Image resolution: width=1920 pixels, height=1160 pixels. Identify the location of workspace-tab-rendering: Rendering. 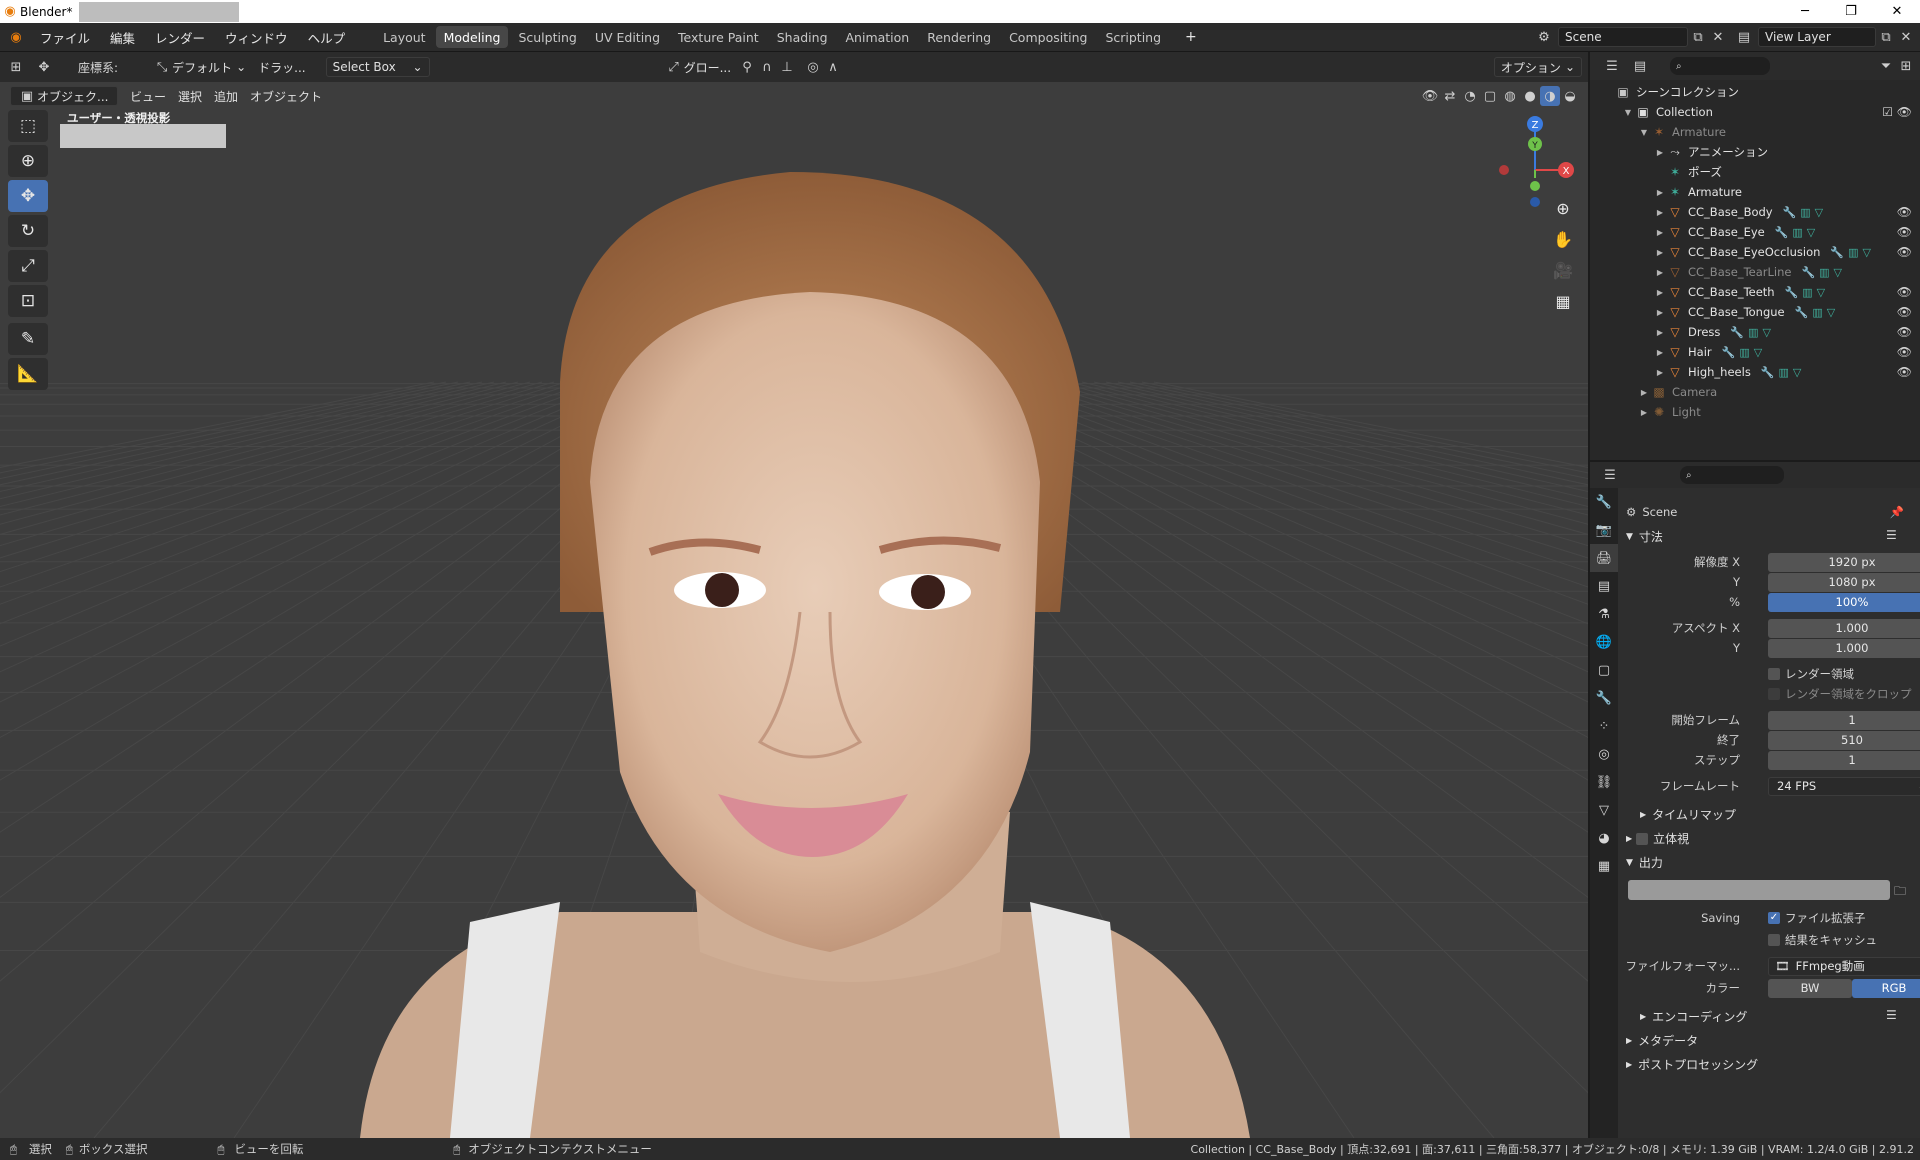
(959, 37).